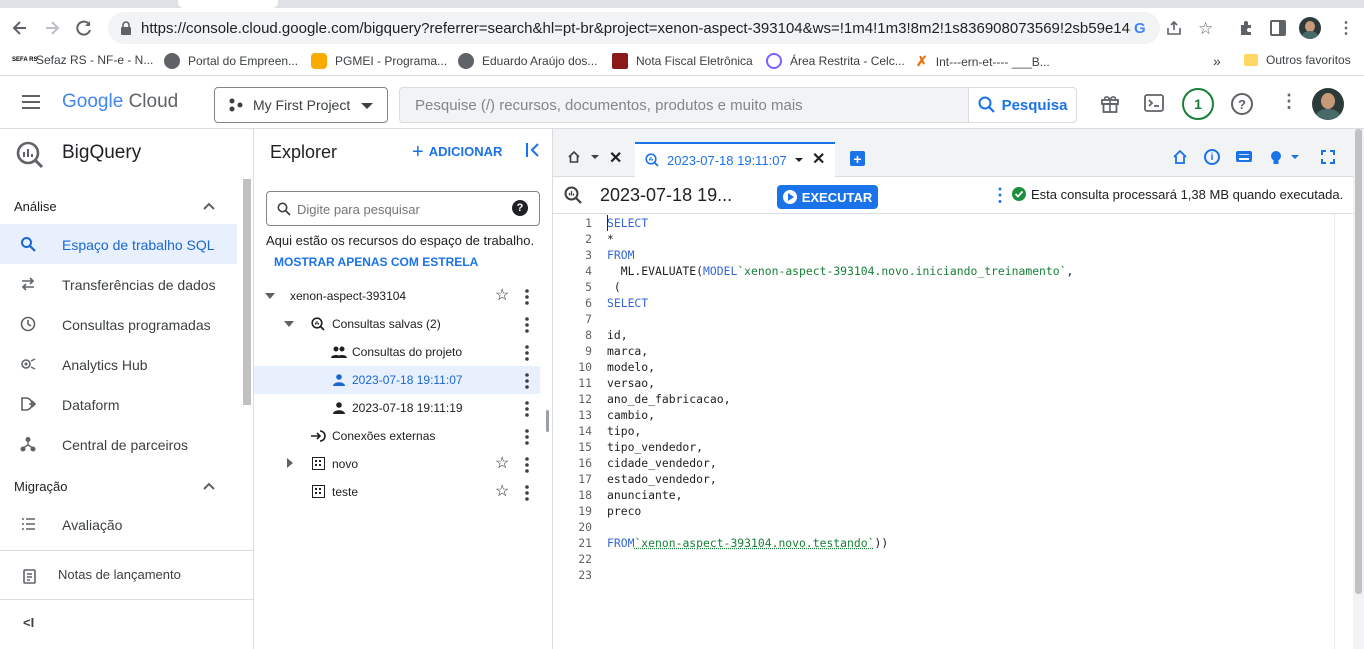 This screenshot has height=649, width=1364. I want to click on nav-partner-center: Central de parceiros, so click(118, 444).